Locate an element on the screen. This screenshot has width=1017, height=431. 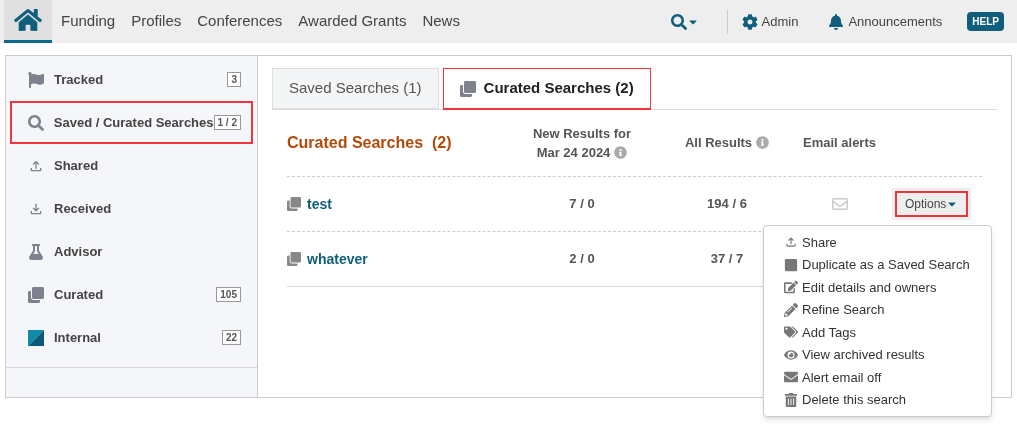
options-button: Options is located at coordinates (932, 204).